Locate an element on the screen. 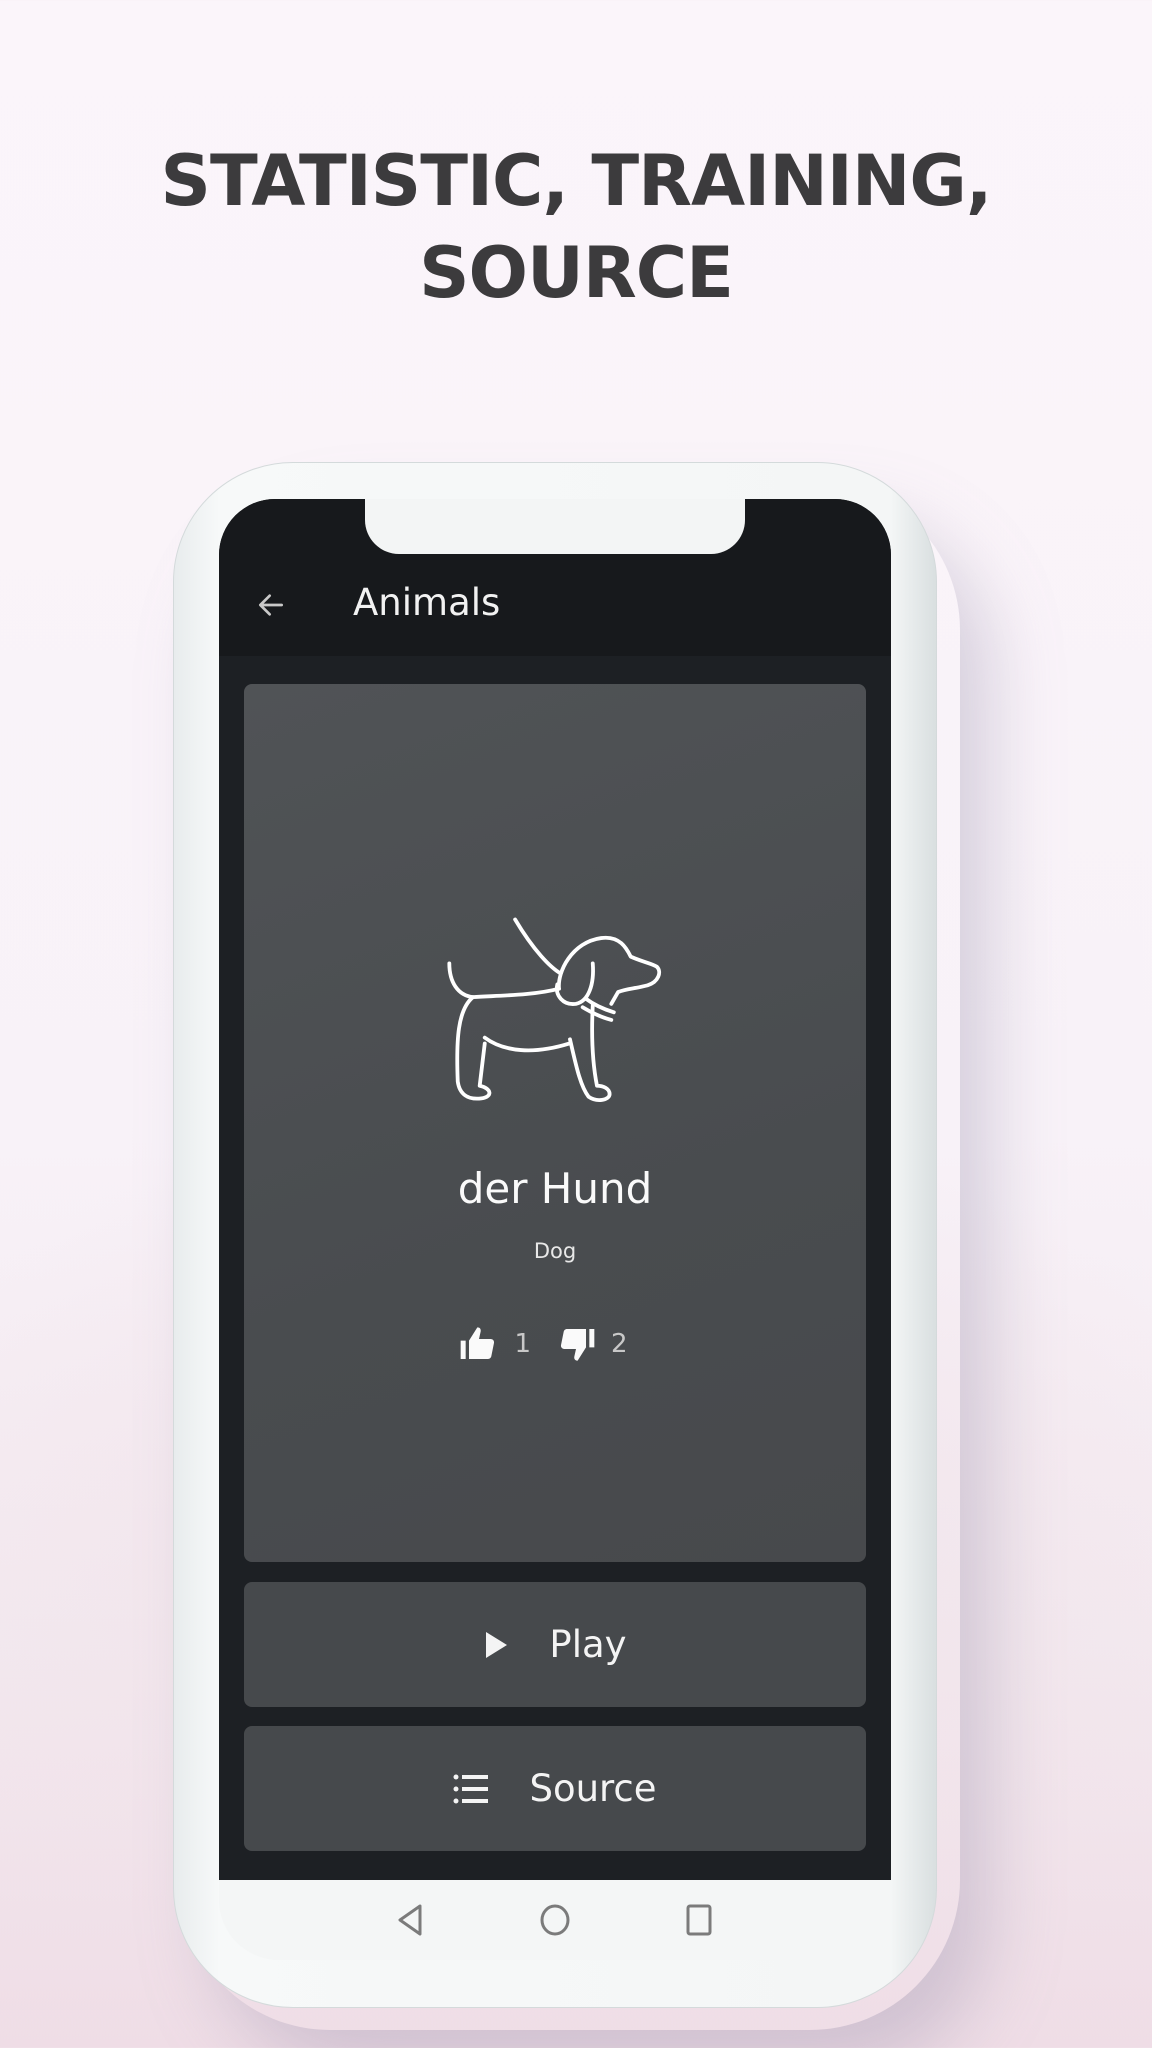 The image size is (1152, 2048). nav-back-button is located at coordinates (411, 1920).